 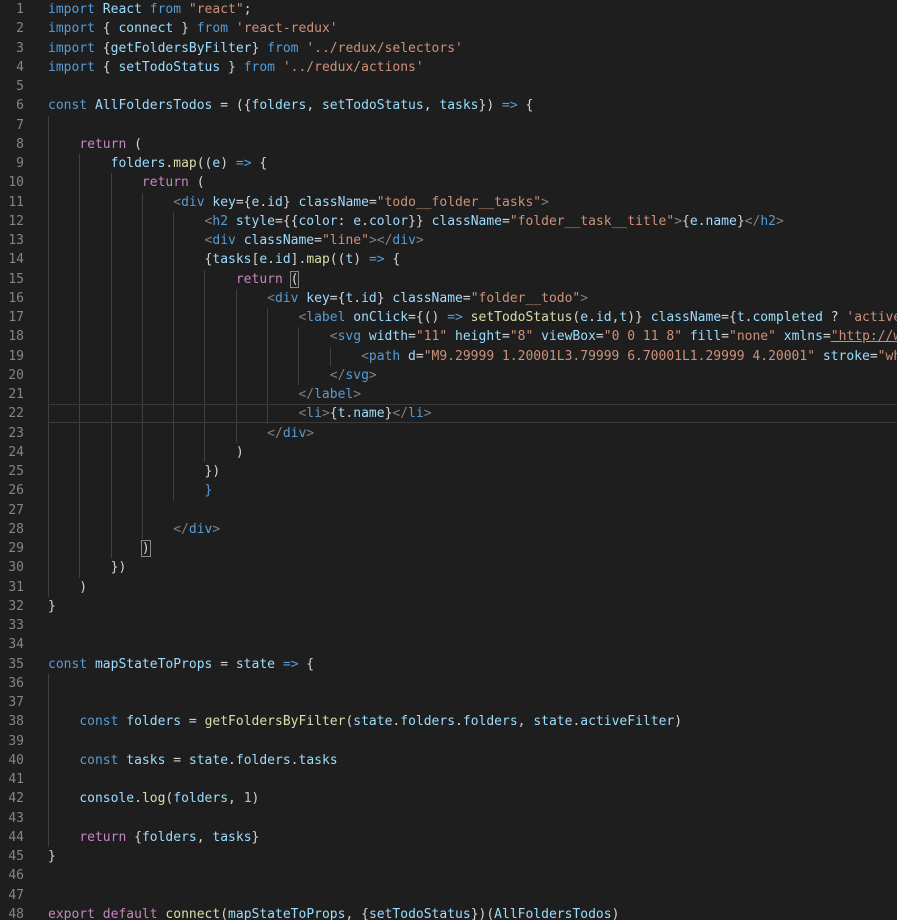 What do you see at coordinates (212, 29) in the screenshot?
I see `code-token: from` at bounding box center [212, 29].